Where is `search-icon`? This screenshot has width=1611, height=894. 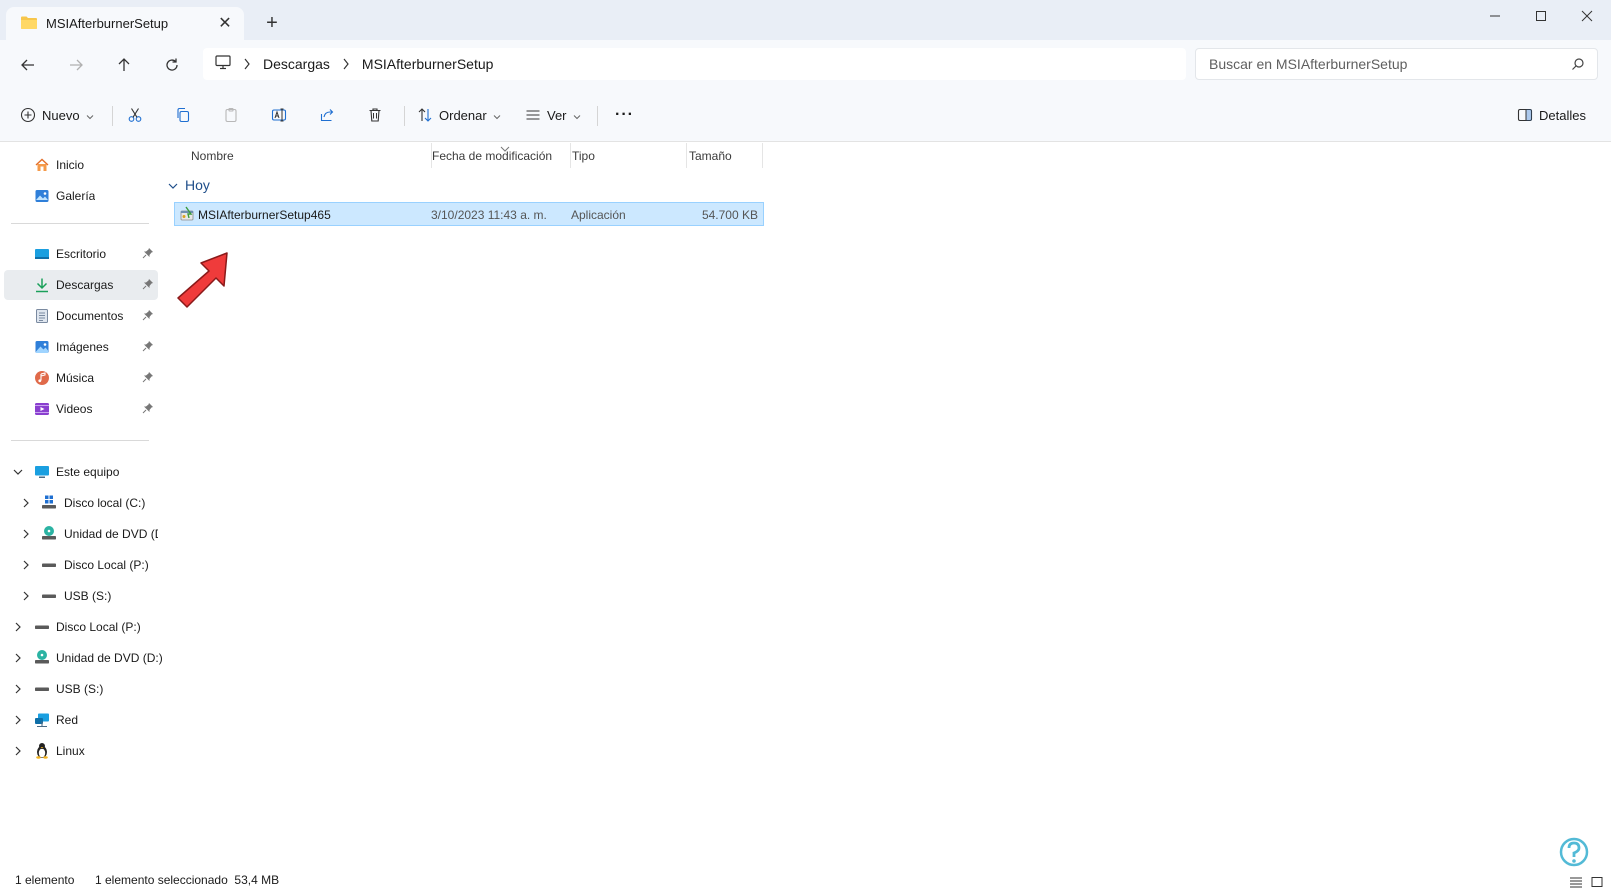 search-icon is located at coordinates (1578, 65).